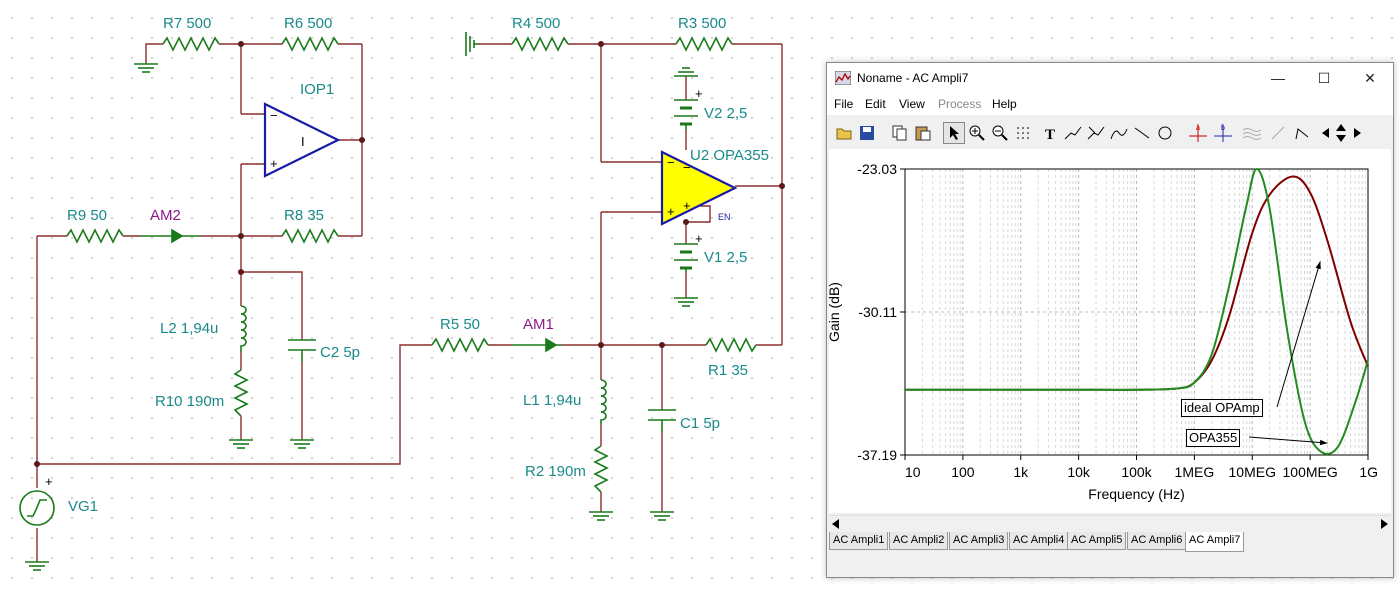 The image size is (1399, 595). Describe the element at coordinates (1021, 472) in the screenshot. I see `x-tick-label: 1k` at that location.